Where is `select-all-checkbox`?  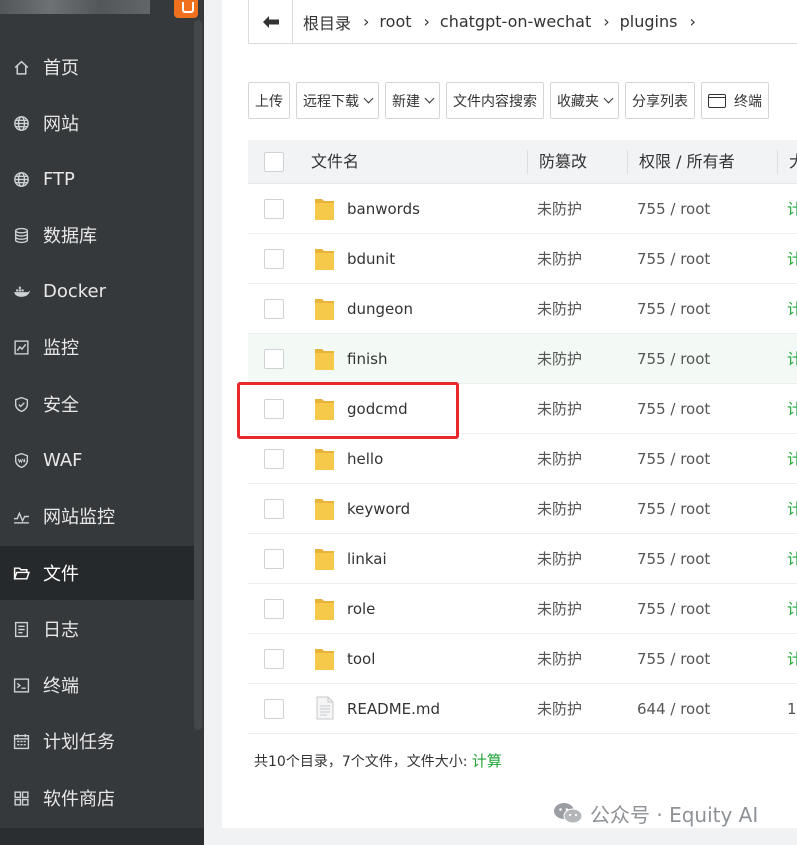 select-all-checkbox is located at coordinates (274, 162).